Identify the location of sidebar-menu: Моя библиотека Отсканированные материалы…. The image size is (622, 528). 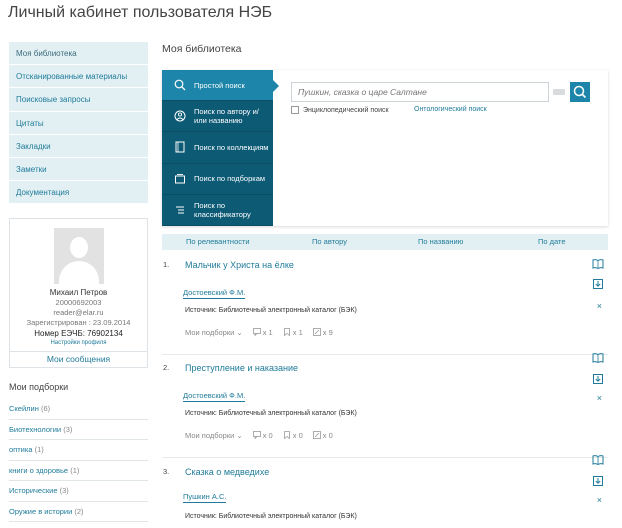
(78, 123).